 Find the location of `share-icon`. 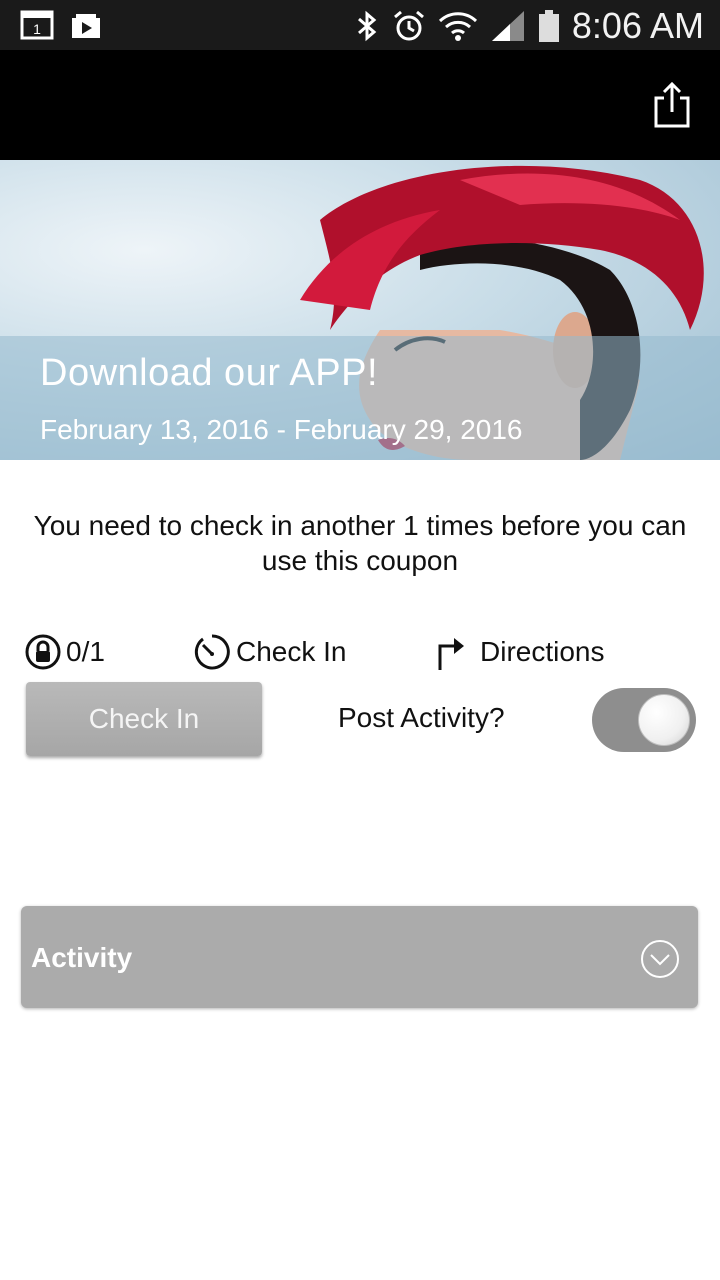

share-icon is located at coordinates (672, 104).